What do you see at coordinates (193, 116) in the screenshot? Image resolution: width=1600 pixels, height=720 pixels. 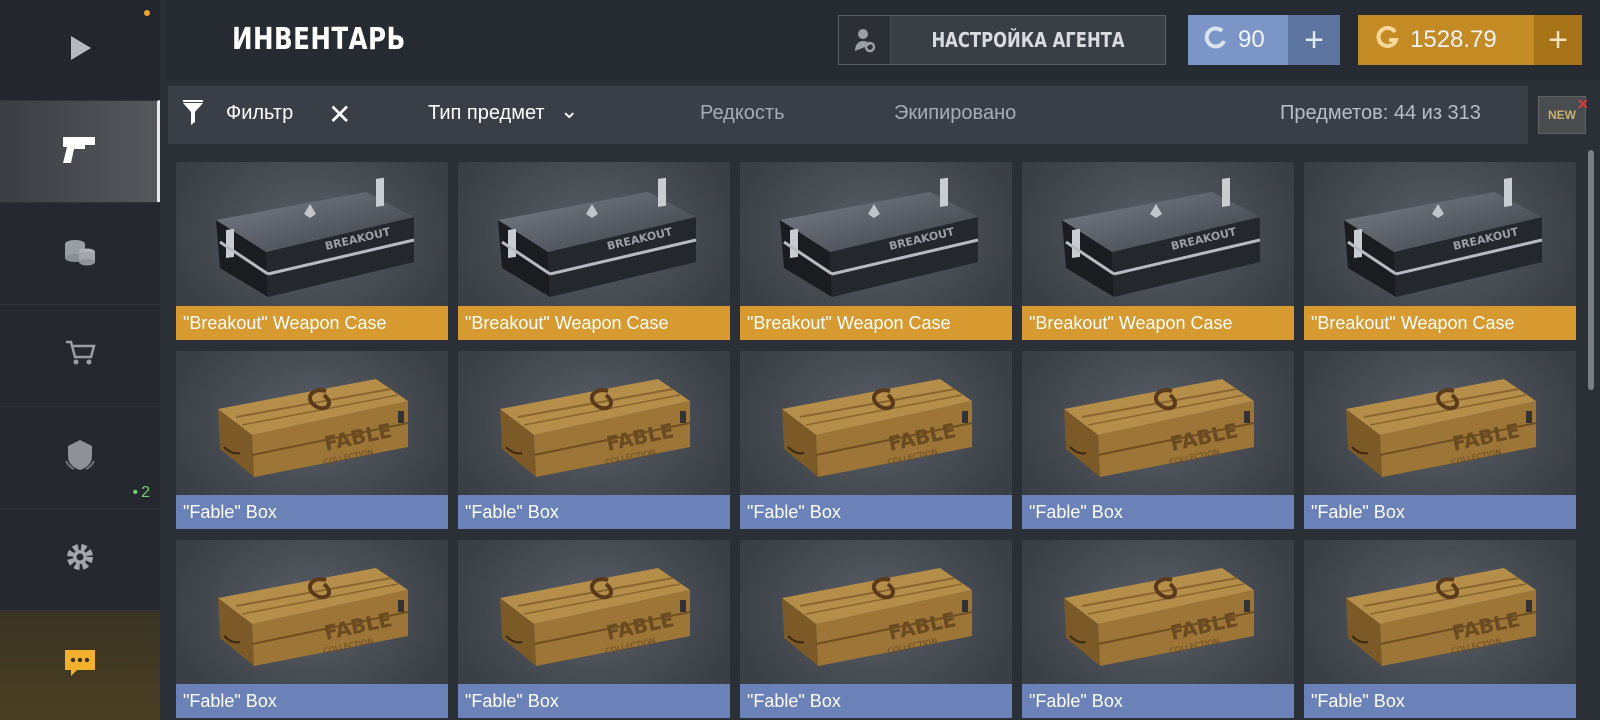 I see `filter-icon` at bounding box center [193, 116].